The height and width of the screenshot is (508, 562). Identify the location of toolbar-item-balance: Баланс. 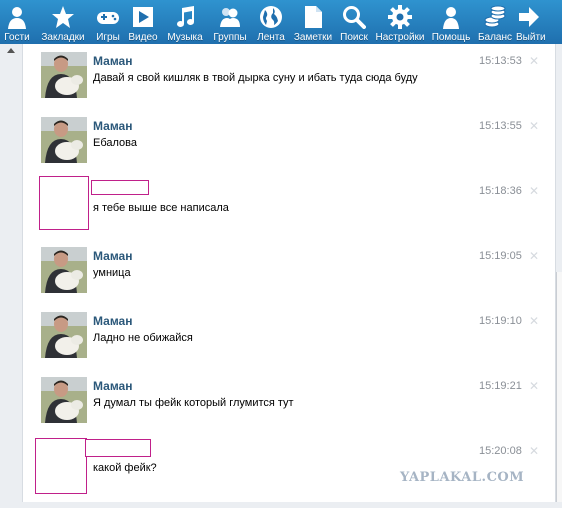
(495, 22).